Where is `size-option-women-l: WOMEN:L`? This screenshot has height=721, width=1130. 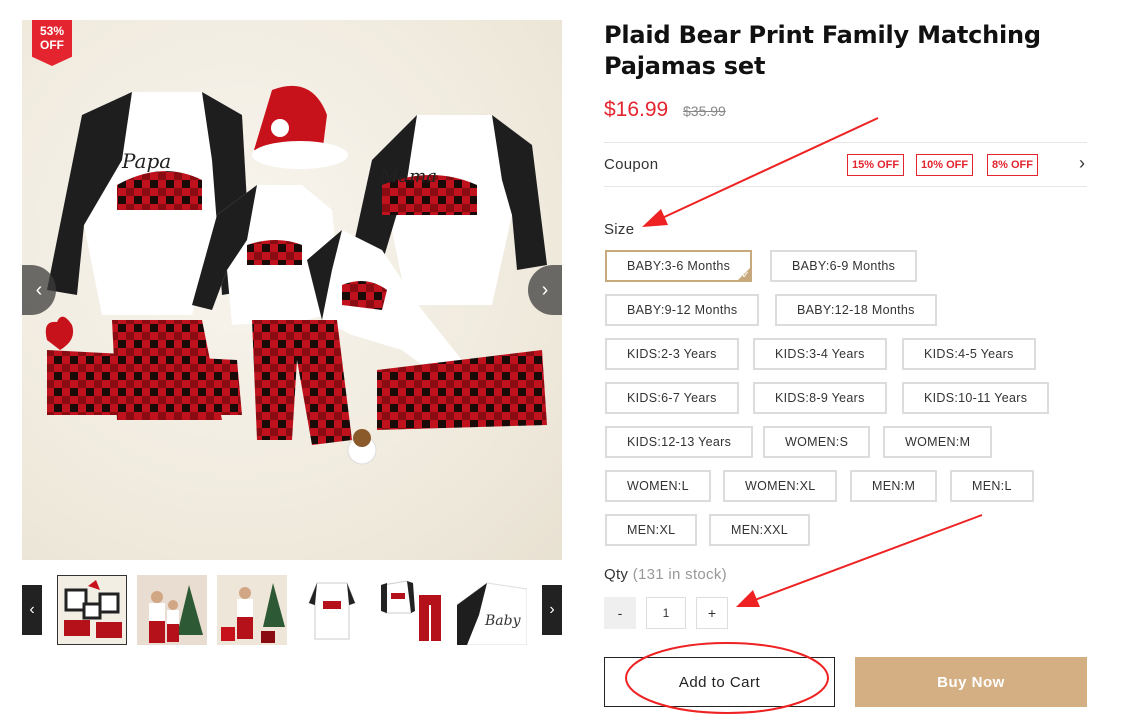
size-option-women-l: WOMEN:L is located at coordinates (658, 486).